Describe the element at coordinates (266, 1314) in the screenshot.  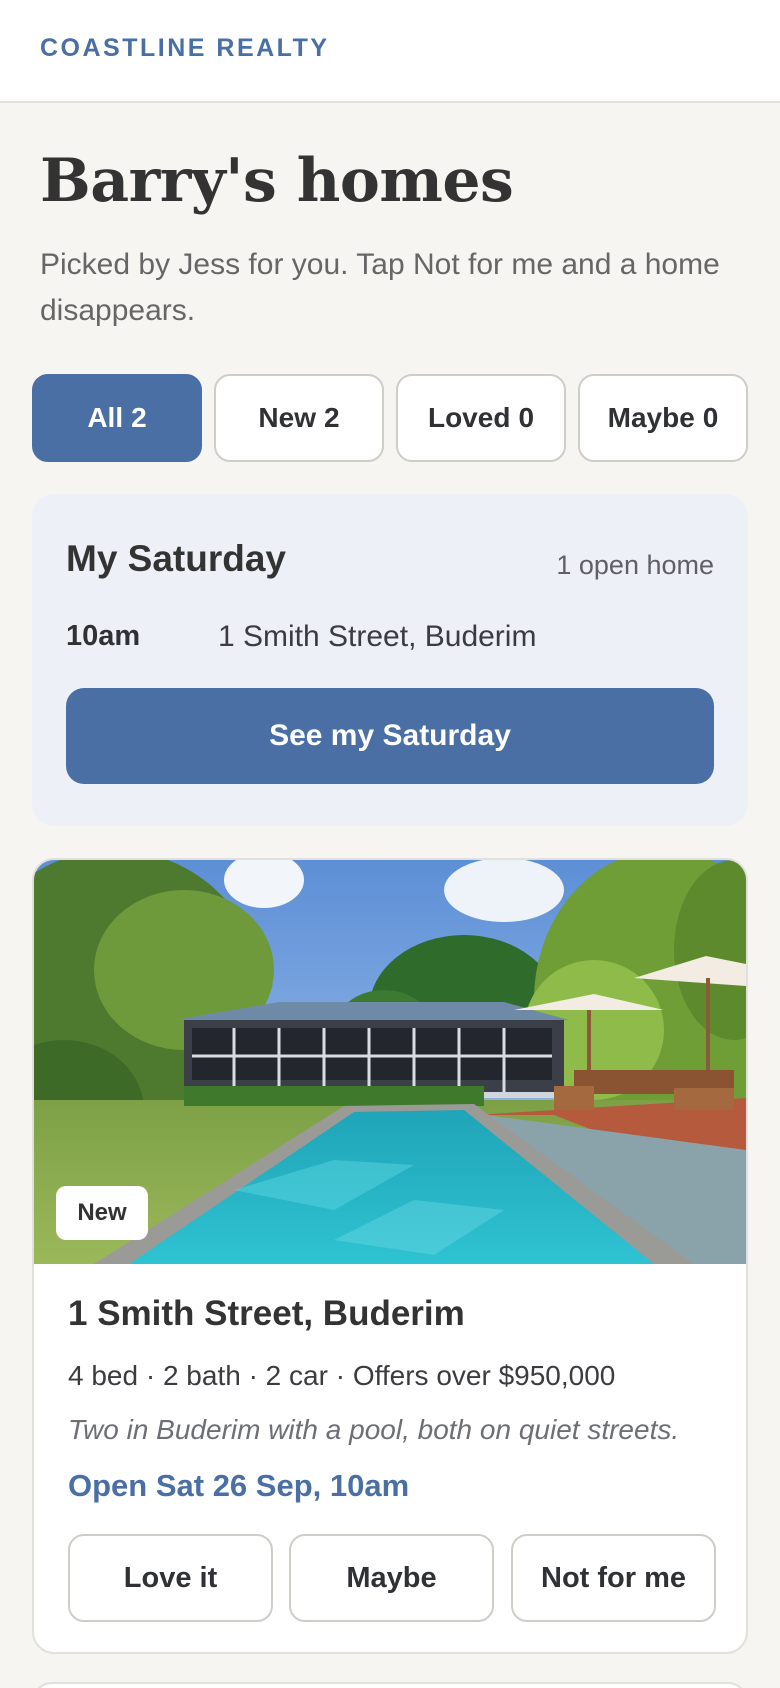
I see `listing-title: 1 Smith Street, Buderim` at that location.